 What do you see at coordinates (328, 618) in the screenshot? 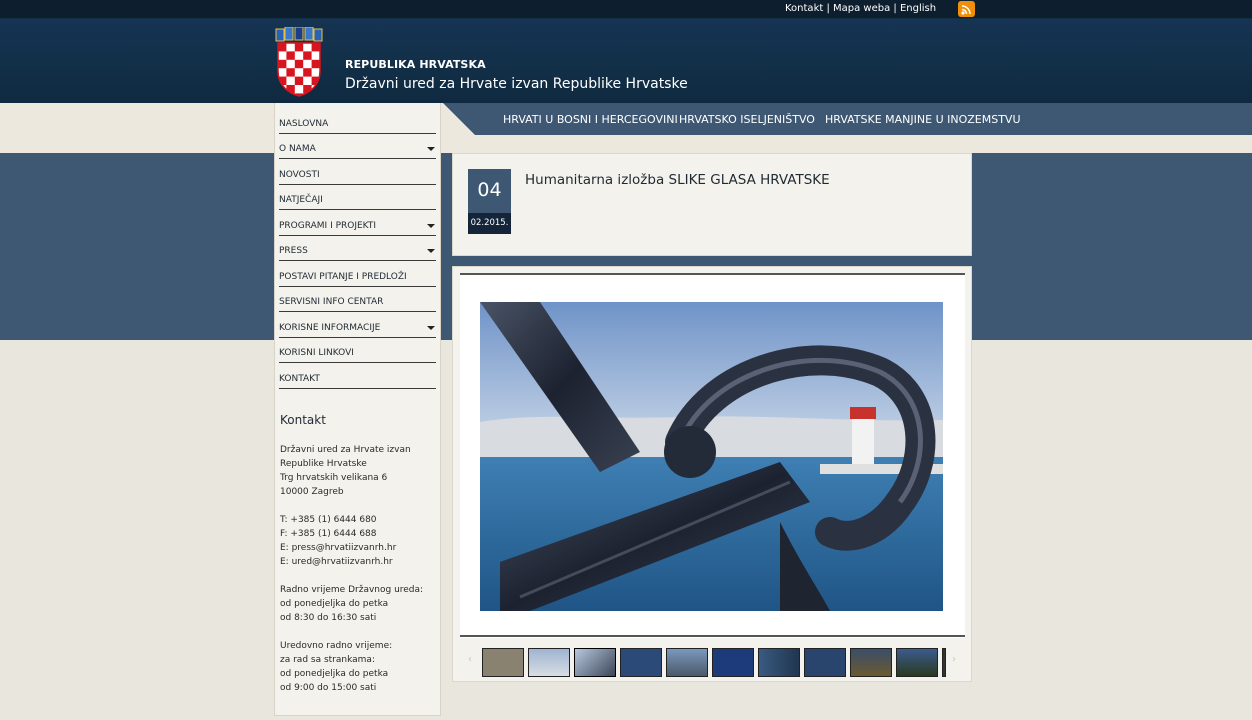
I see `contact-line: od 8:30 do 16:30 sati` at bounding box center [328, 618].